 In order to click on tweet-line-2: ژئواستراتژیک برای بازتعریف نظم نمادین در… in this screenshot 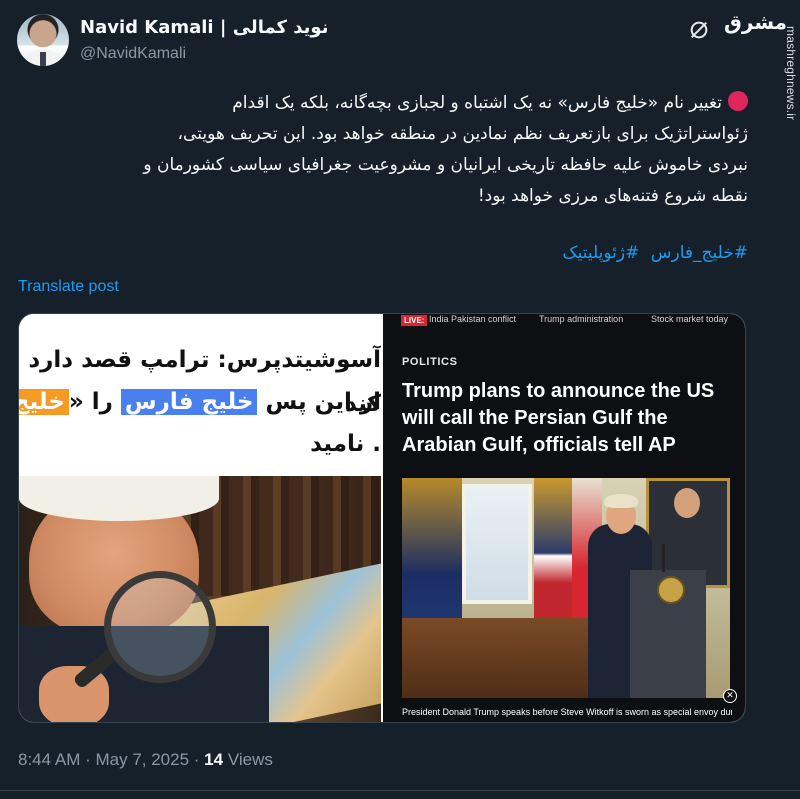, I will do `click(462, 134)`.